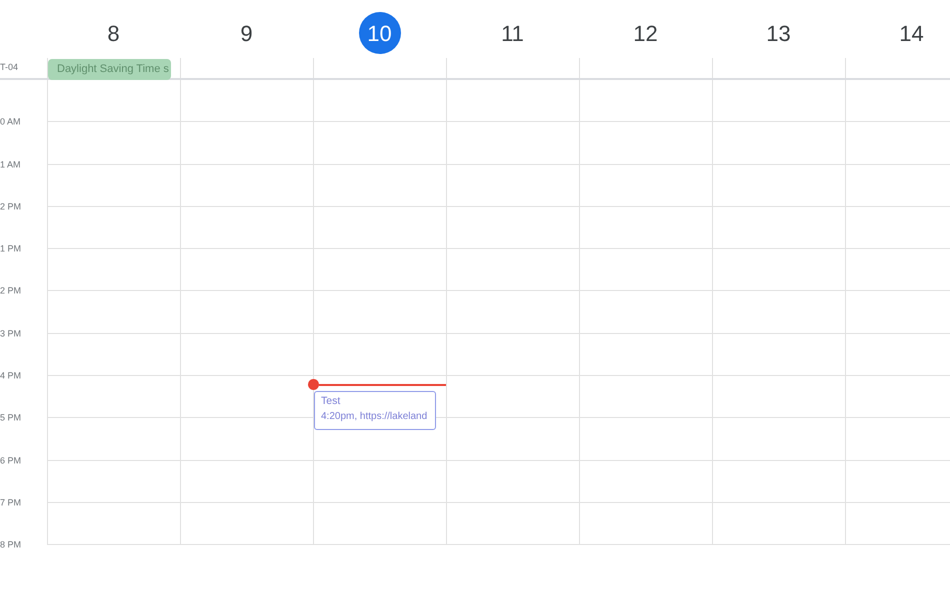 Image resolution: width=950 pixels, height=589 pixels. What do you see at coordinates (330, 401) in the screenshot?
I see `event-title: Test` at bounding box center [330, 401].